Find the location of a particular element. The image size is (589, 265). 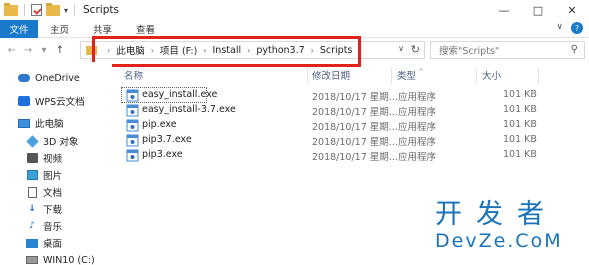

search-icon: ⚲ is located at coordinates (574, 49).